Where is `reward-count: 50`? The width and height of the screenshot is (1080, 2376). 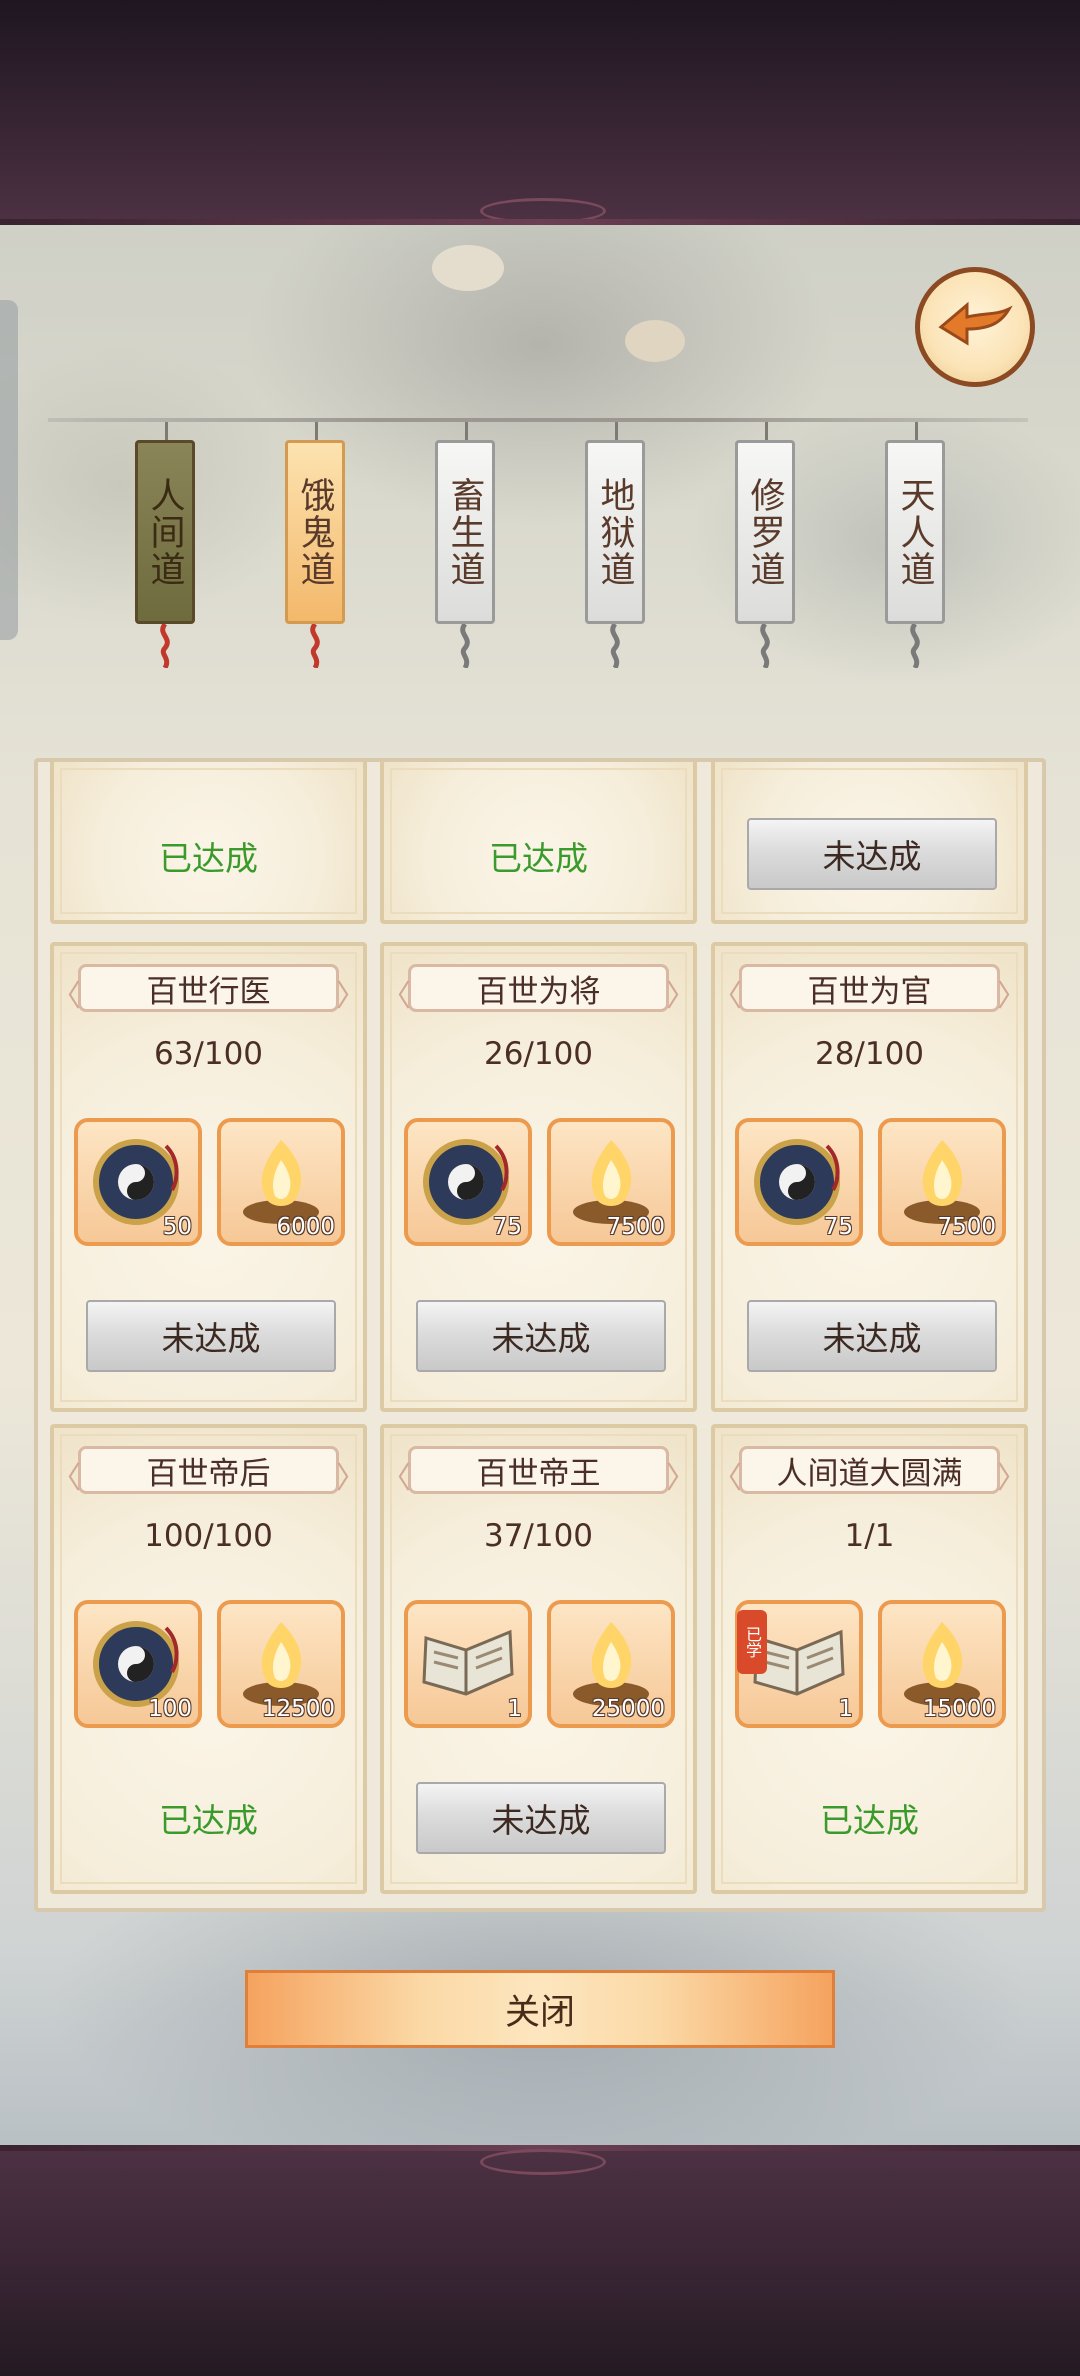 reward-count: 50 is located at coordinates (177, 1227).